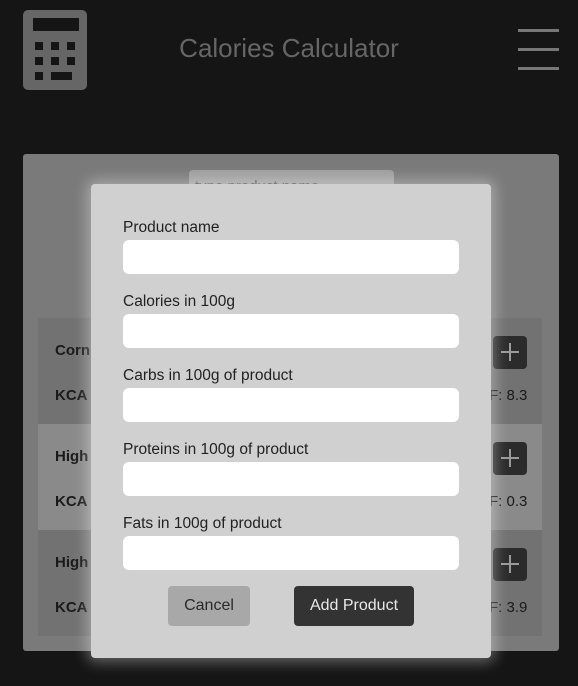 This screenshot has height=686, width=578. Describe the element at coordinates (291, 331) in the screenshot. I see `calories-field` at that location.